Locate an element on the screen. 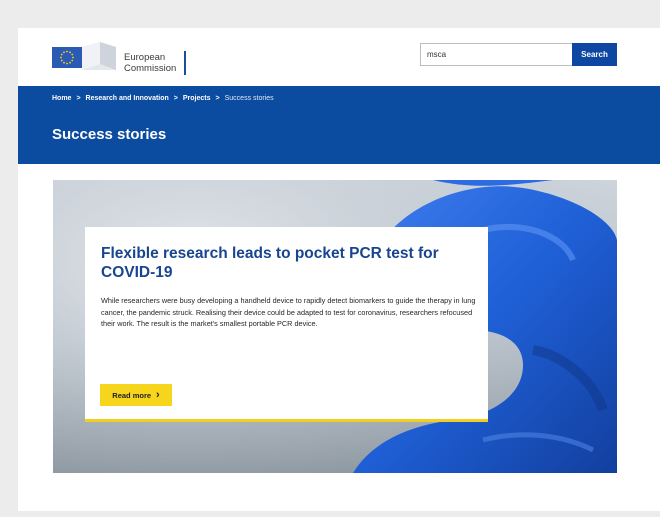 The image size is (660, 517). breadcrumb-current: Success stories is located at coordinates (249, 98).